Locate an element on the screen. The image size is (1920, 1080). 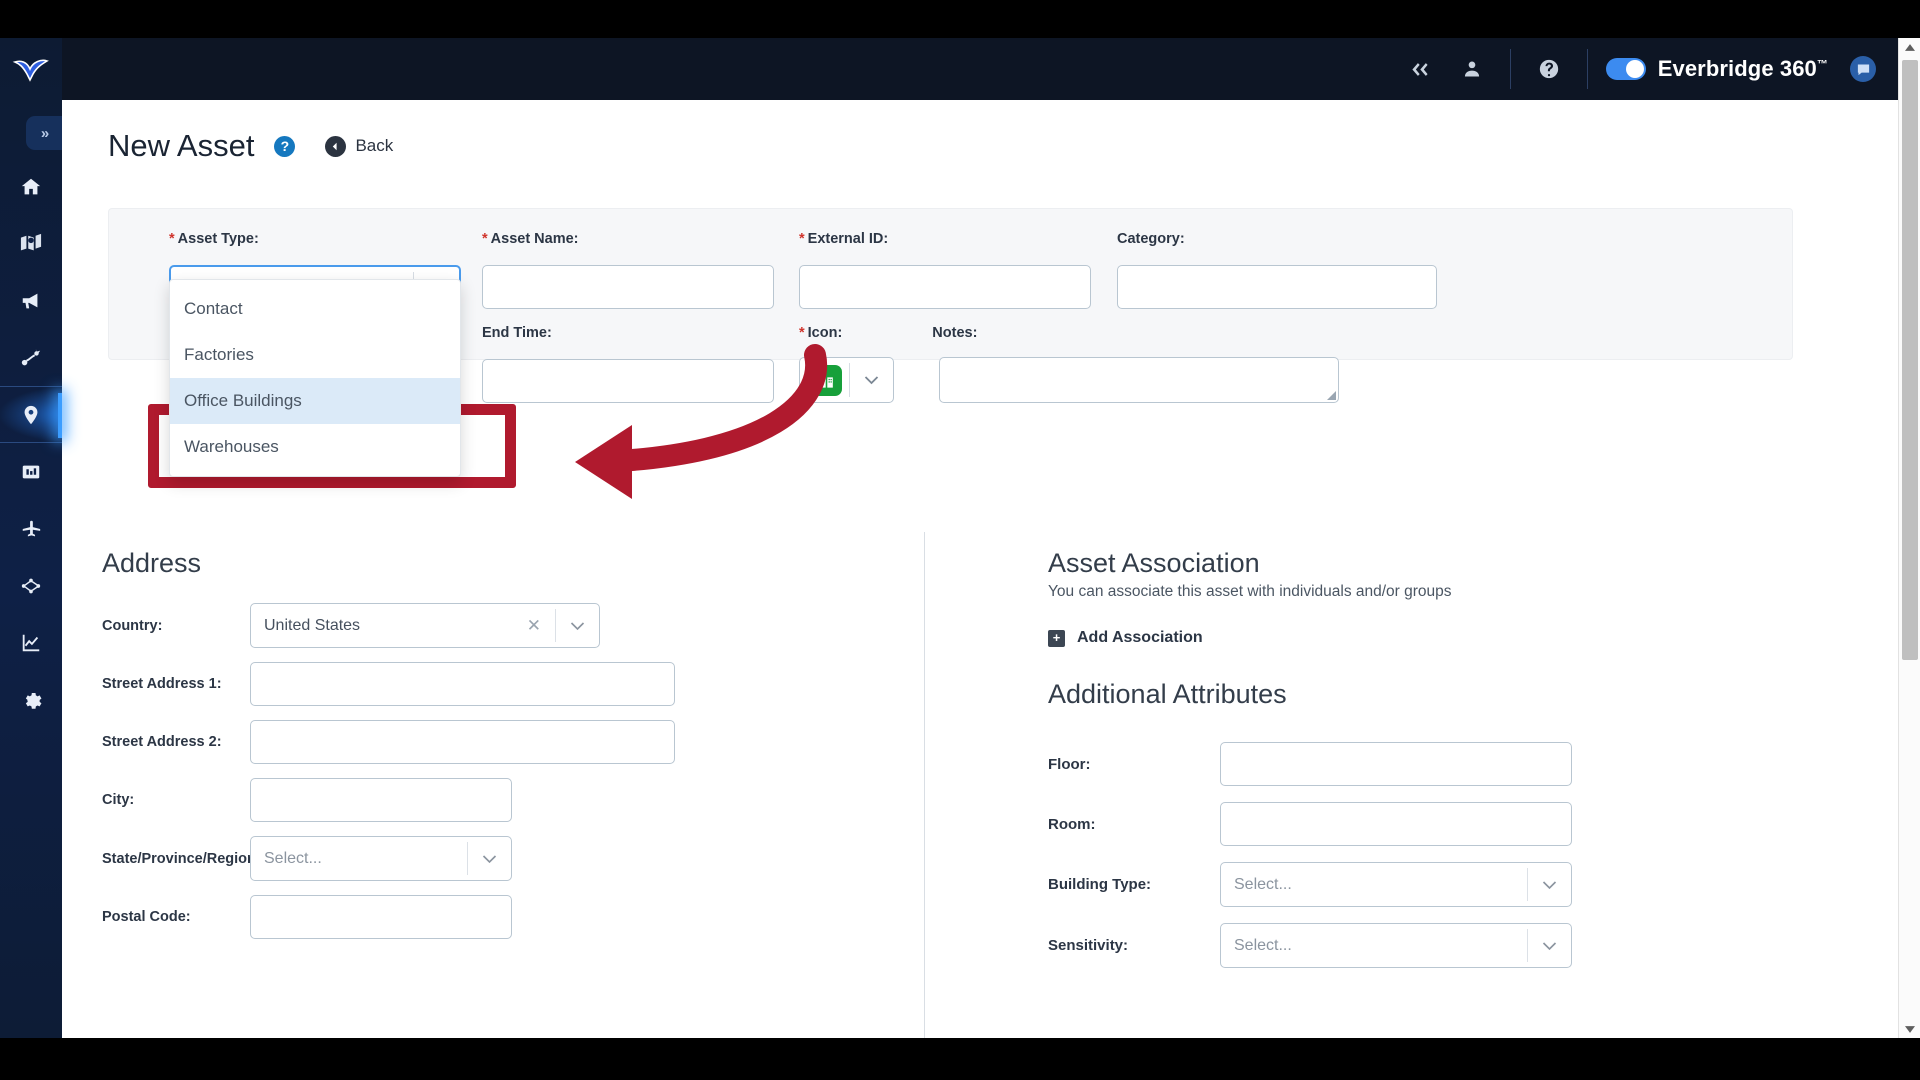
sensitivity-caret is located at coordinates (1549, 945).